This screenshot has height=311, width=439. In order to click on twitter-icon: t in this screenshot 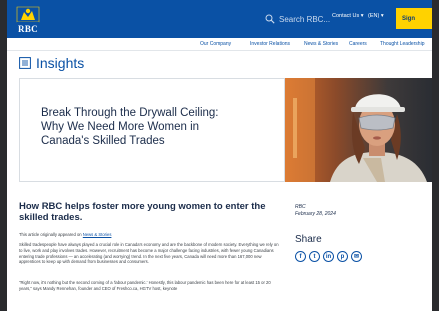, I will do `click(314, 256)`.